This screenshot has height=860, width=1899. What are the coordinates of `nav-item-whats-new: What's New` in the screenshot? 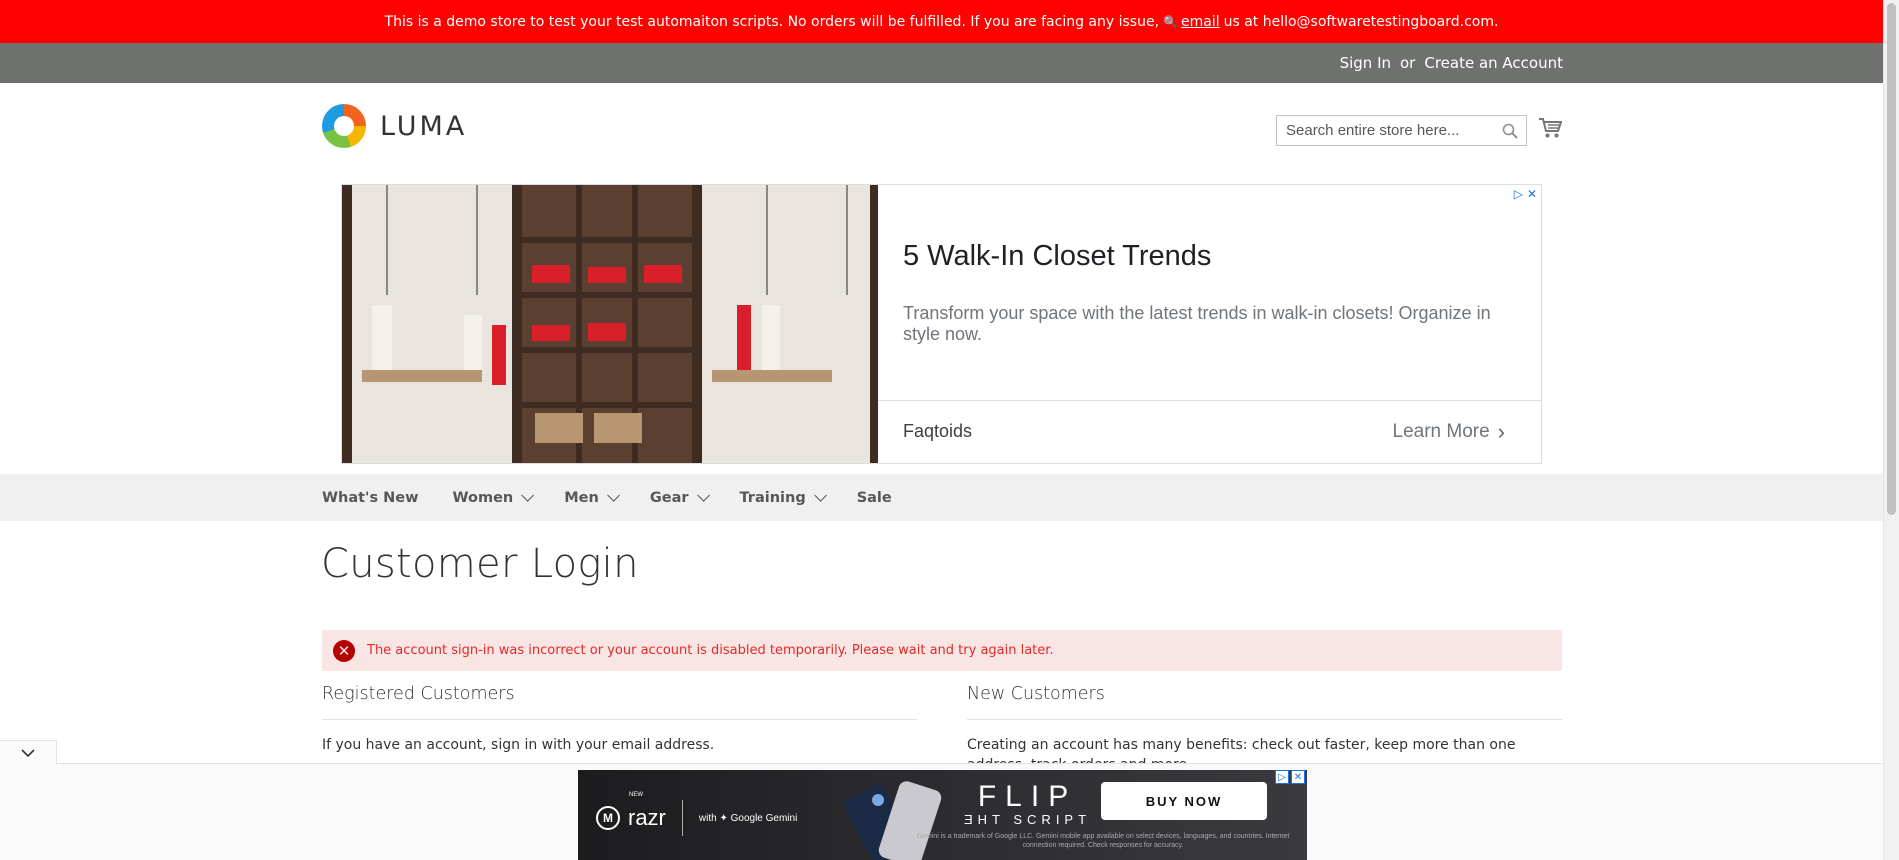 It's located at (370, 498).